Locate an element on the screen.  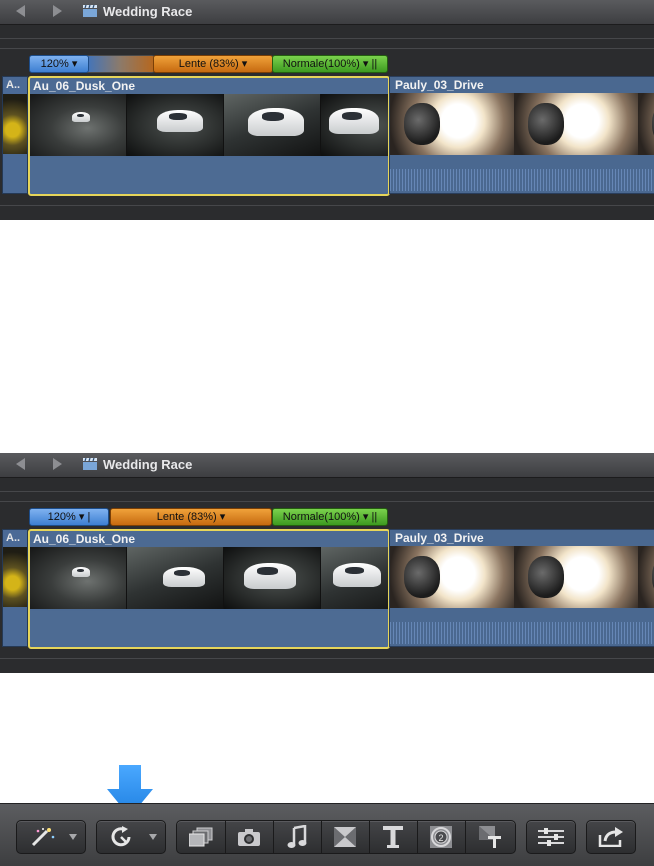
retime-icon is located at coordinates (121, 836).